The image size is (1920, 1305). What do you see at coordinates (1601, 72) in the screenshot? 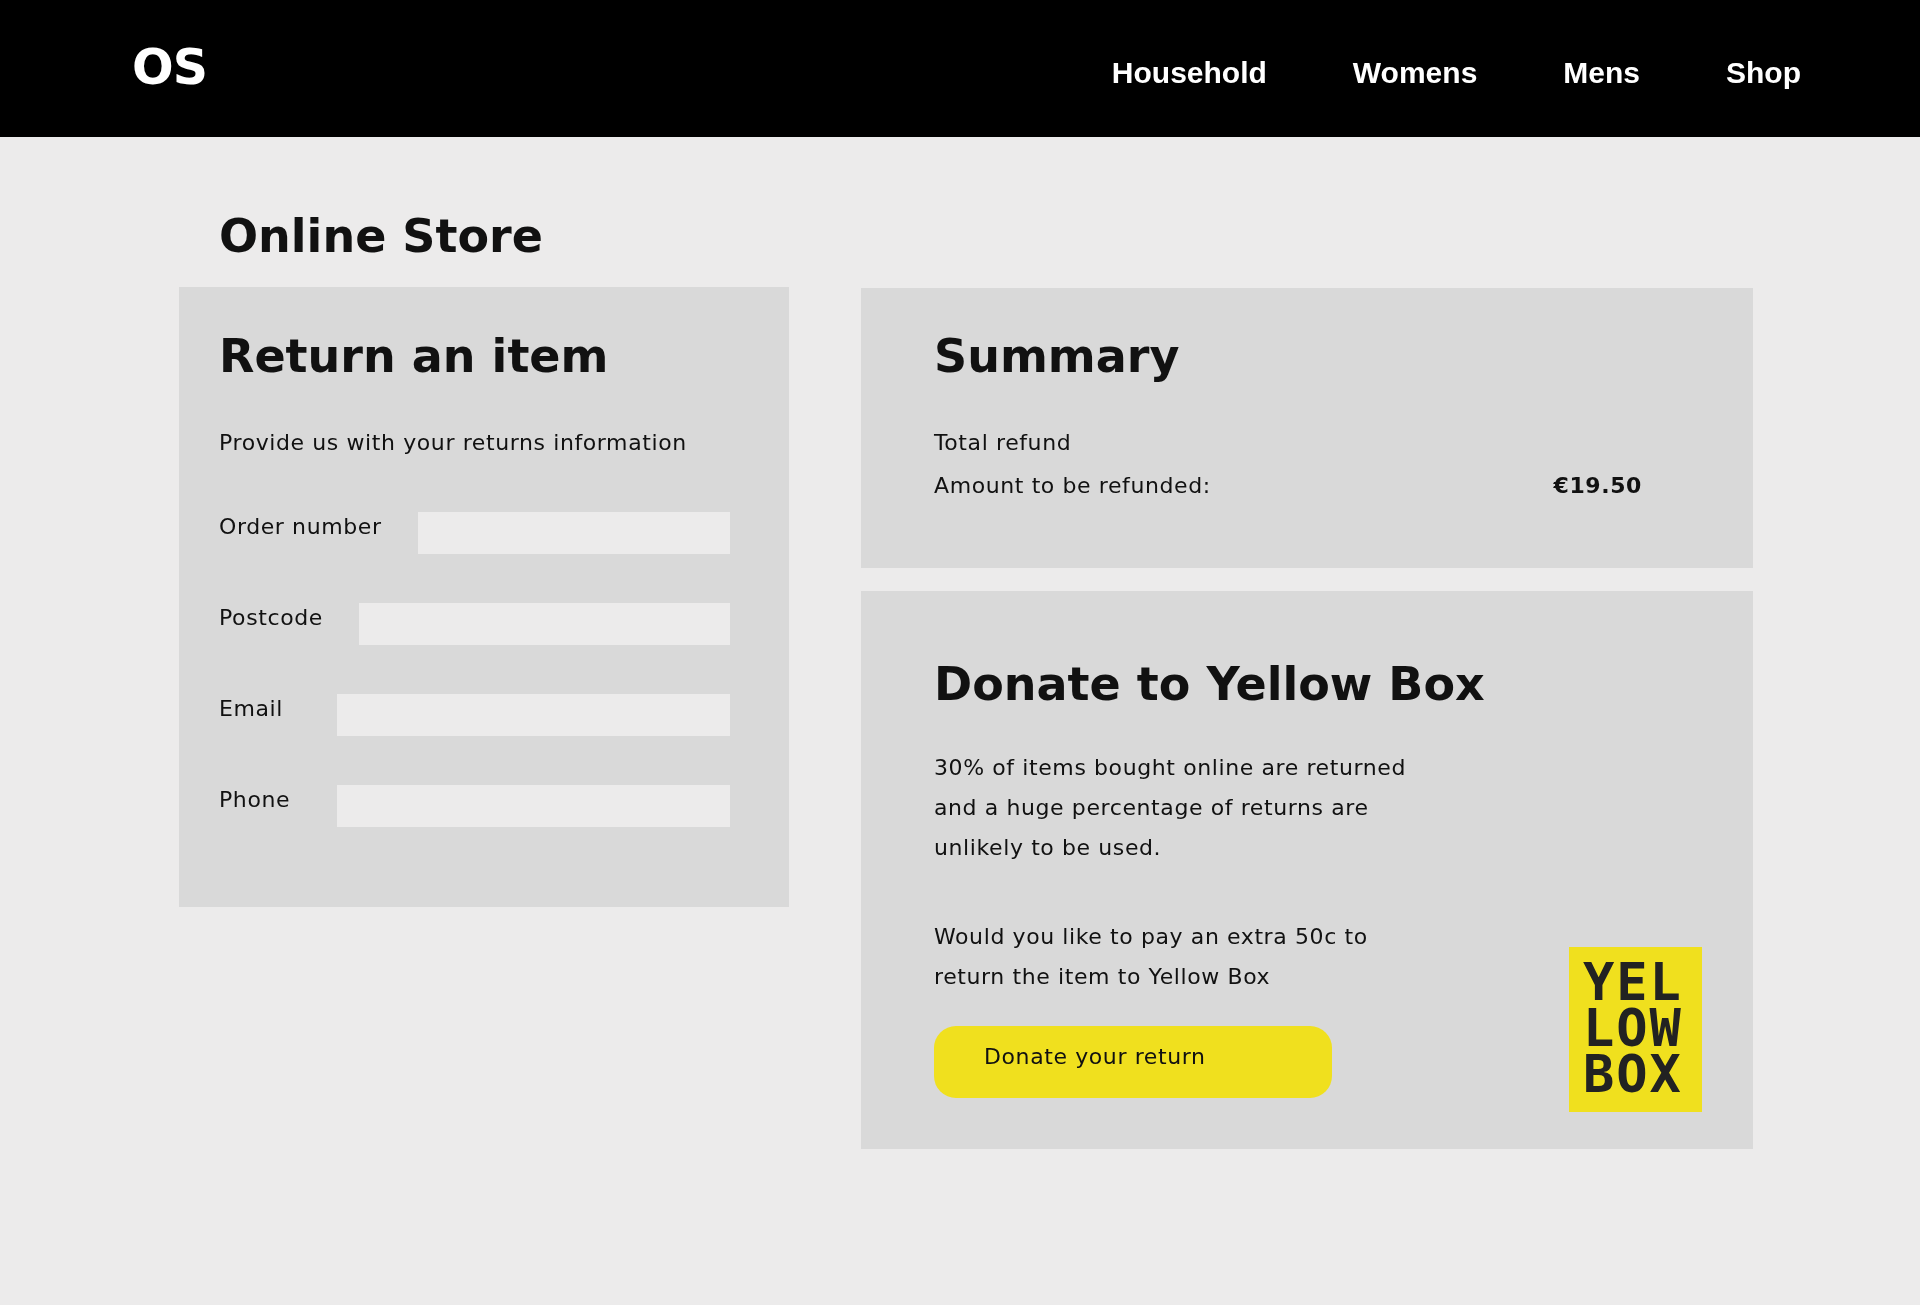
I see `nav-link: Mens` at bounding box center [1601, 72].